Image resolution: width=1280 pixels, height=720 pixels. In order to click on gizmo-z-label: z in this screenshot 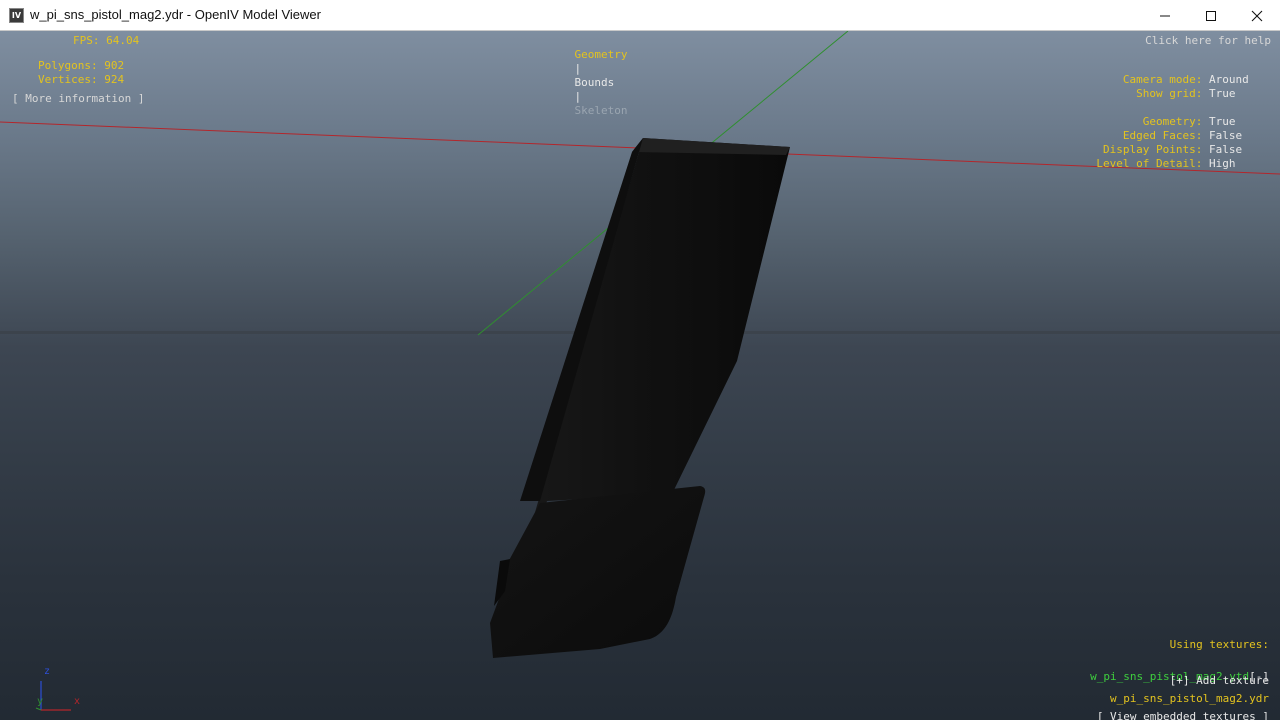, I will do `click(47, 671)`.